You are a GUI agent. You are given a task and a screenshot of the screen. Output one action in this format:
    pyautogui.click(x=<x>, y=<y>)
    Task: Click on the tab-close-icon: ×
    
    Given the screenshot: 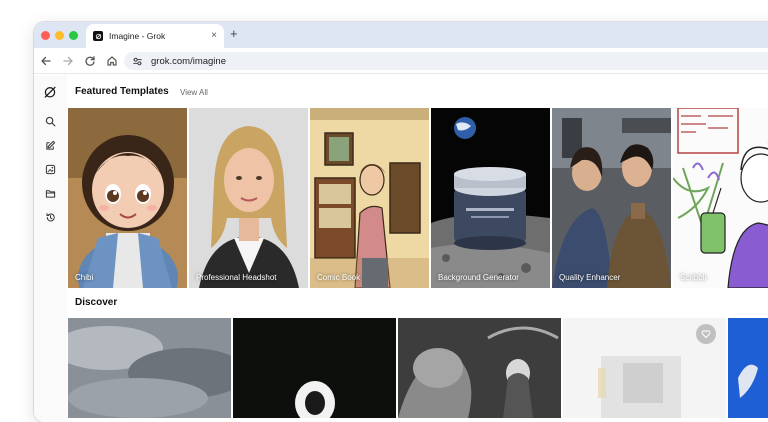 What is the action you would take?
    pyautogui.click(x=214, y=36)
    